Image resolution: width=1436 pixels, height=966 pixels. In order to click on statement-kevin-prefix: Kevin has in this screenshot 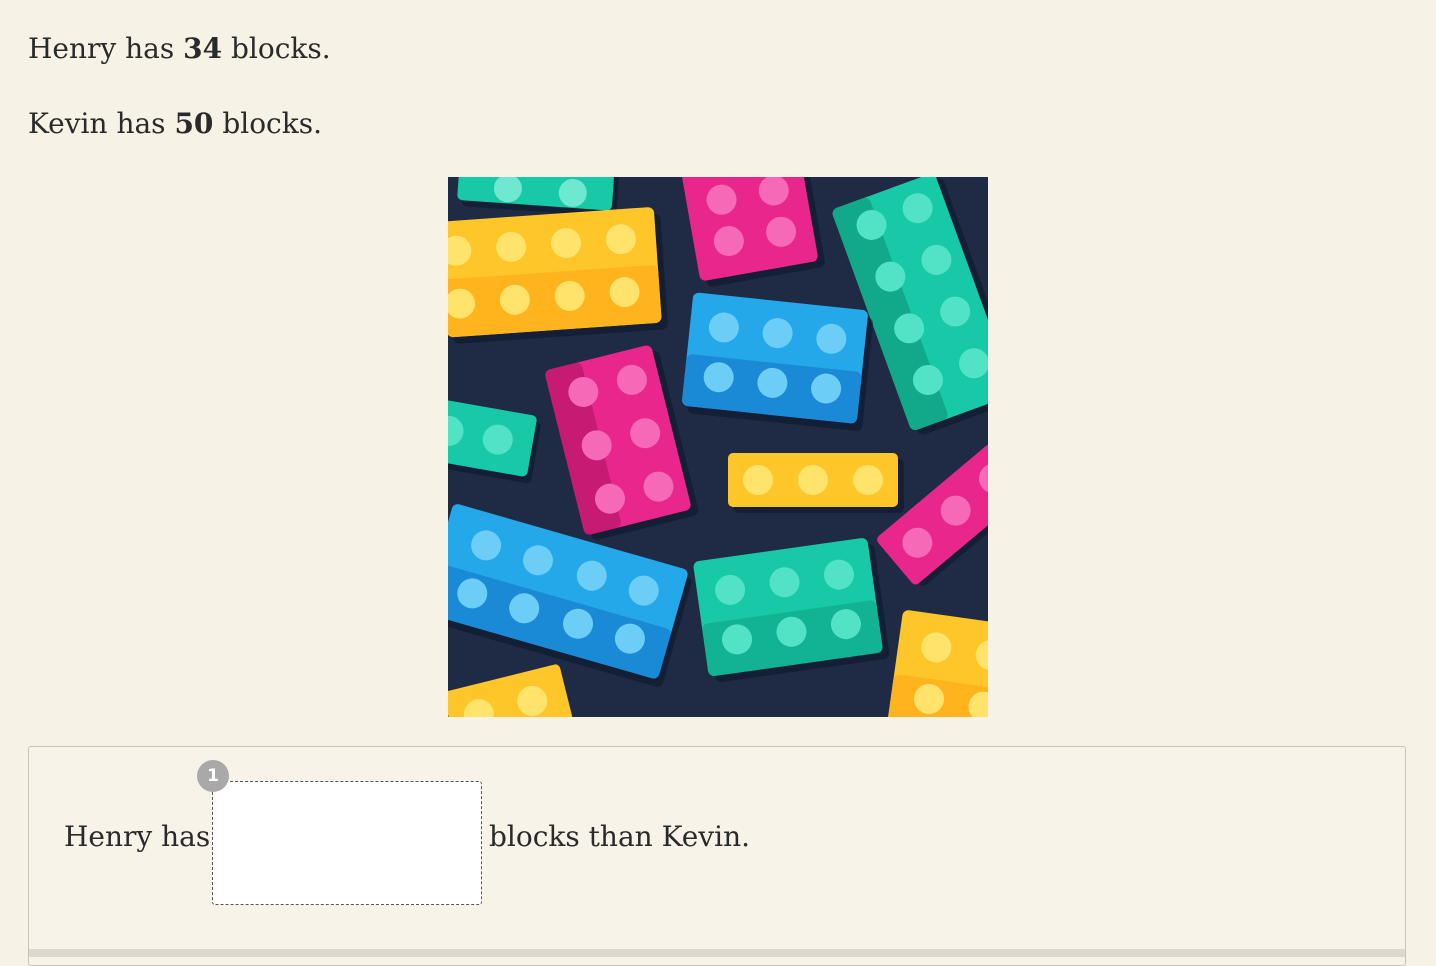, I will do `click(101, 123)`.